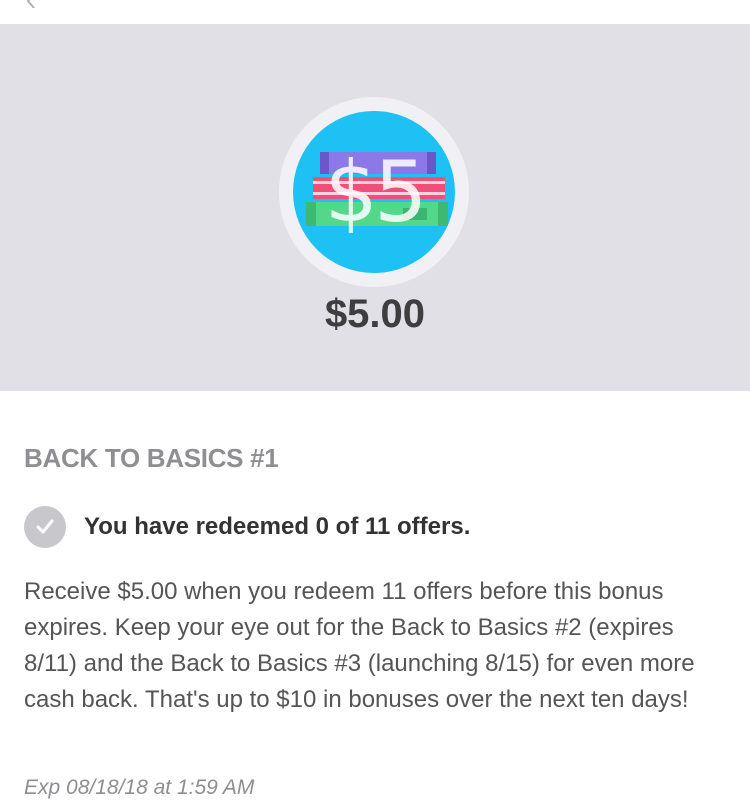  I want to click on badge-label: $5, so click(376, 192).